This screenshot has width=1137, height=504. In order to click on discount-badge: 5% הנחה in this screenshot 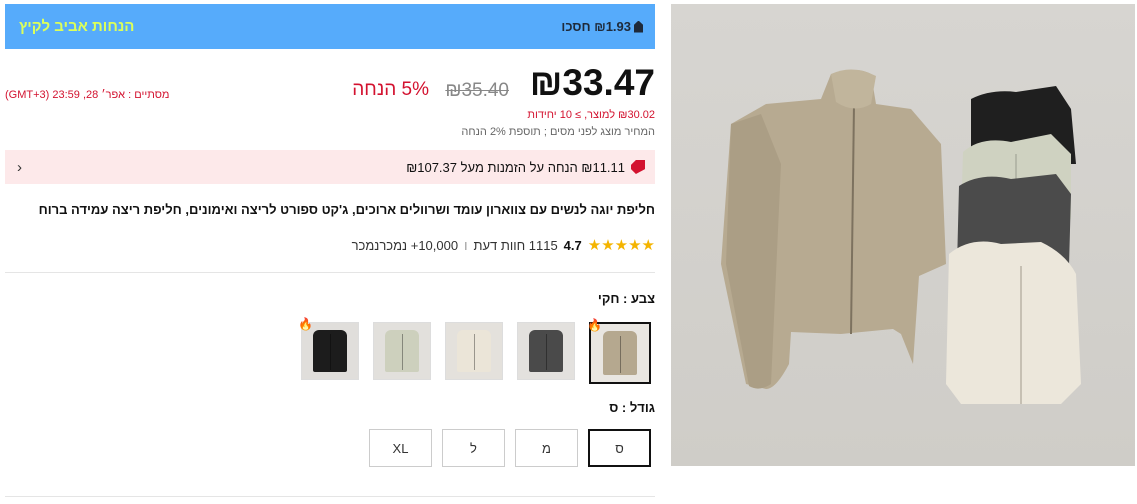, I will do `click(390, 89)`.